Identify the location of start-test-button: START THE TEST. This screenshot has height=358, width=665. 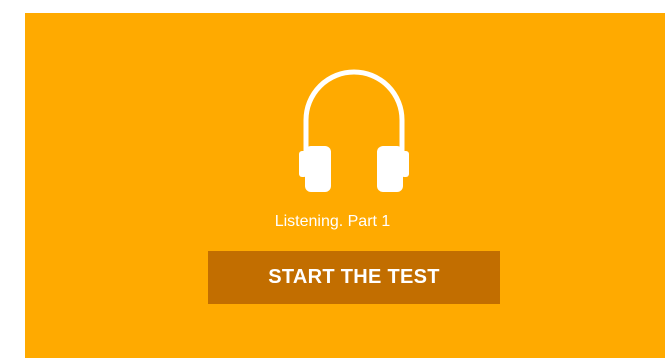
(354, 277).